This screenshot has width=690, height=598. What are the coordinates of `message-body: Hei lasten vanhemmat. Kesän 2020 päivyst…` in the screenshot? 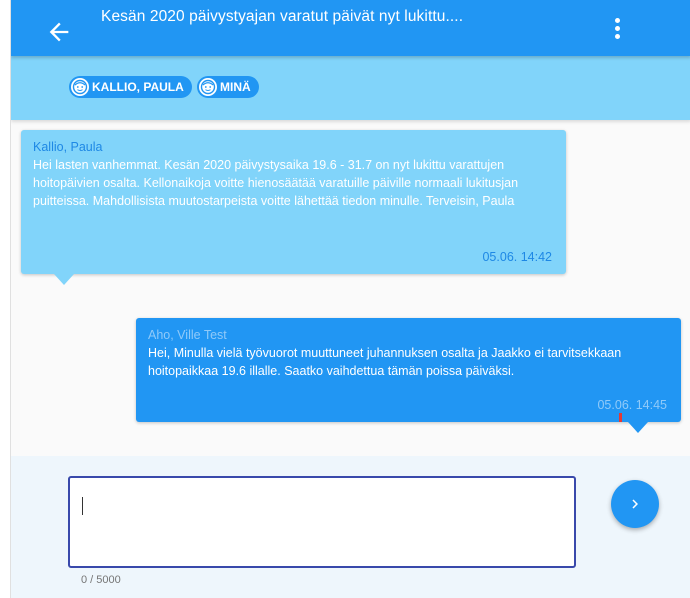 It's located at (276, 183).